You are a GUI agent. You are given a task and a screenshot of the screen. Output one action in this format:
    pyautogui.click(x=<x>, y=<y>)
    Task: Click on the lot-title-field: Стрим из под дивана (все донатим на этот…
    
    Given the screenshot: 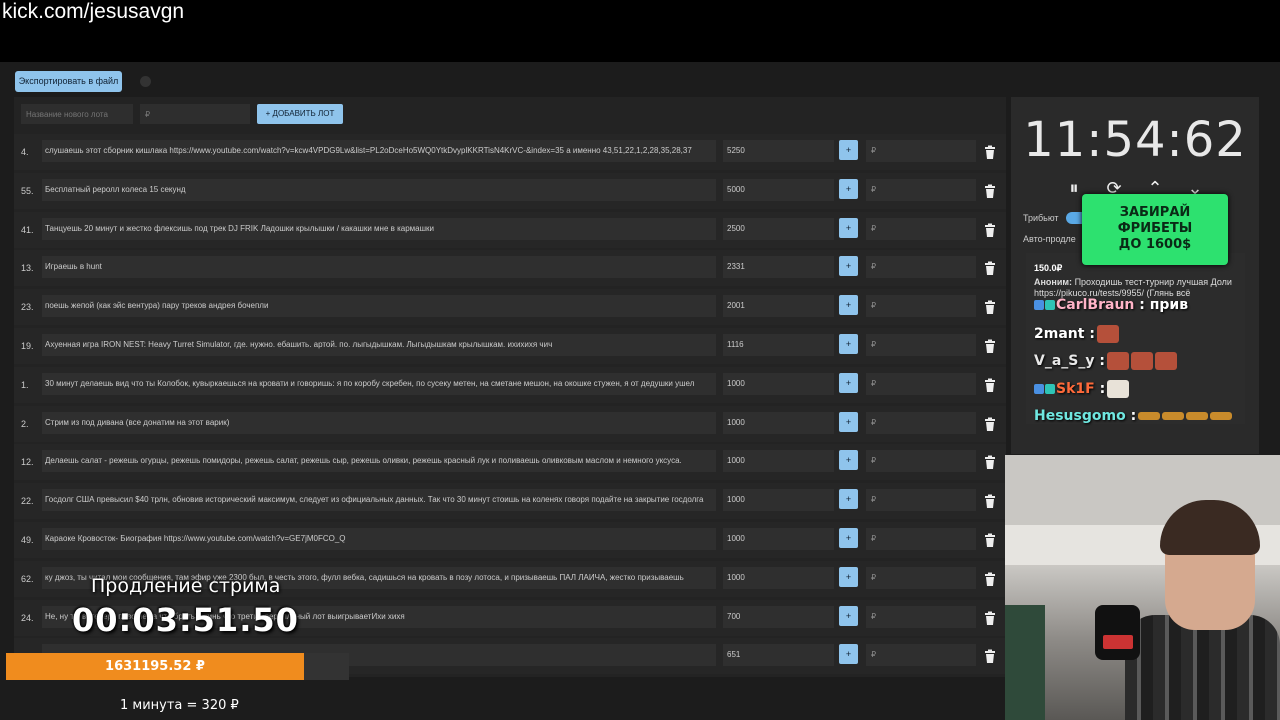 What is the action you would take?
    pyautogui.click(x=379, y=422)
    